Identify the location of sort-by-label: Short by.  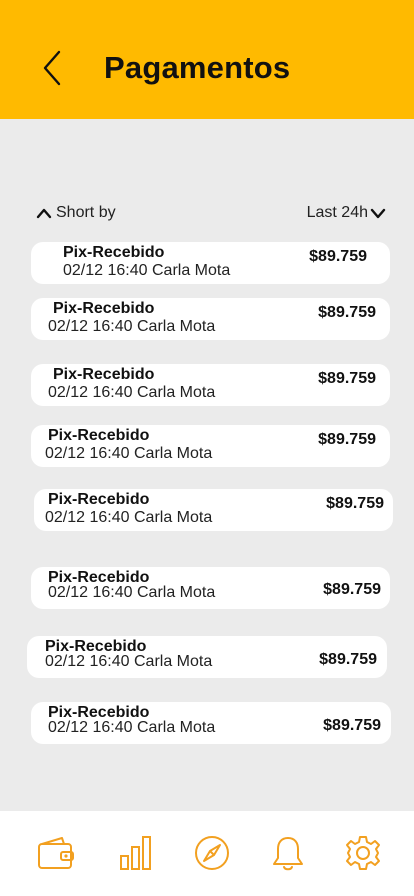
(86, 212).